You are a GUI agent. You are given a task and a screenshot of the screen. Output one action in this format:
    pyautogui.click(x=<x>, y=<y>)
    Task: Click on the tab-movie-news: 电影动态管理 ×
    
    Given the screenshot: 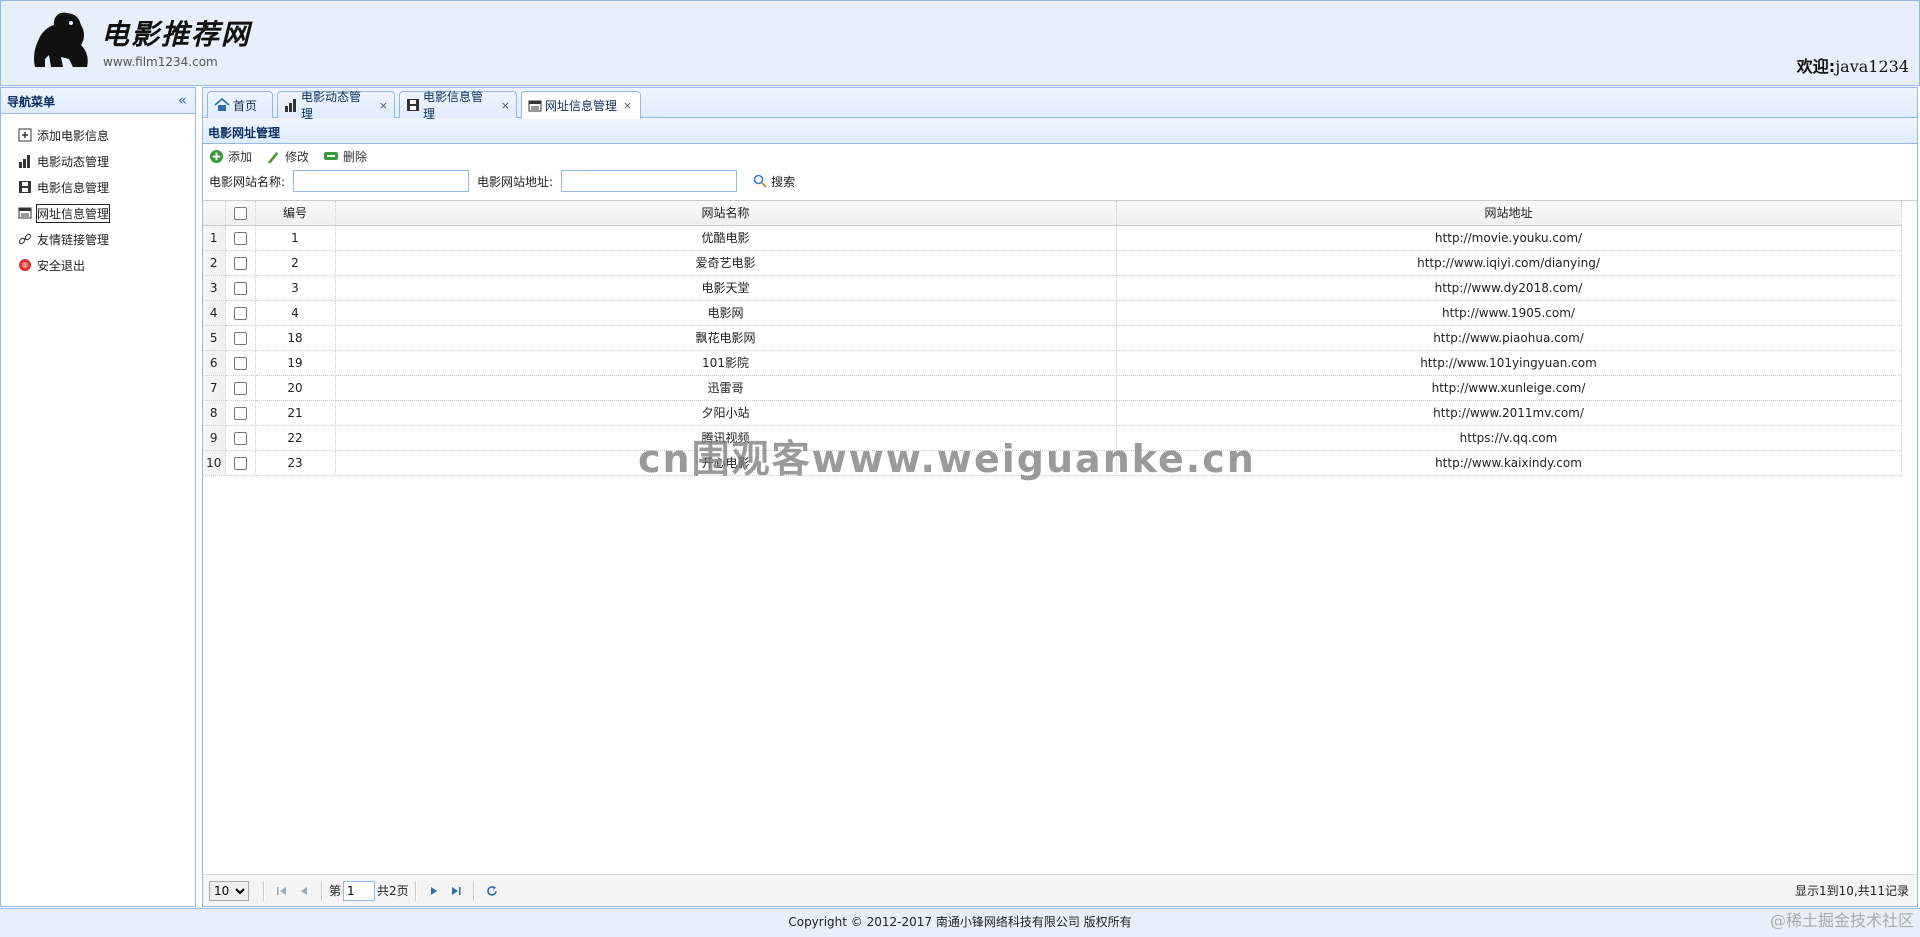 What is the action you would take?
    pyautogui.click(x=336, y=105)
    